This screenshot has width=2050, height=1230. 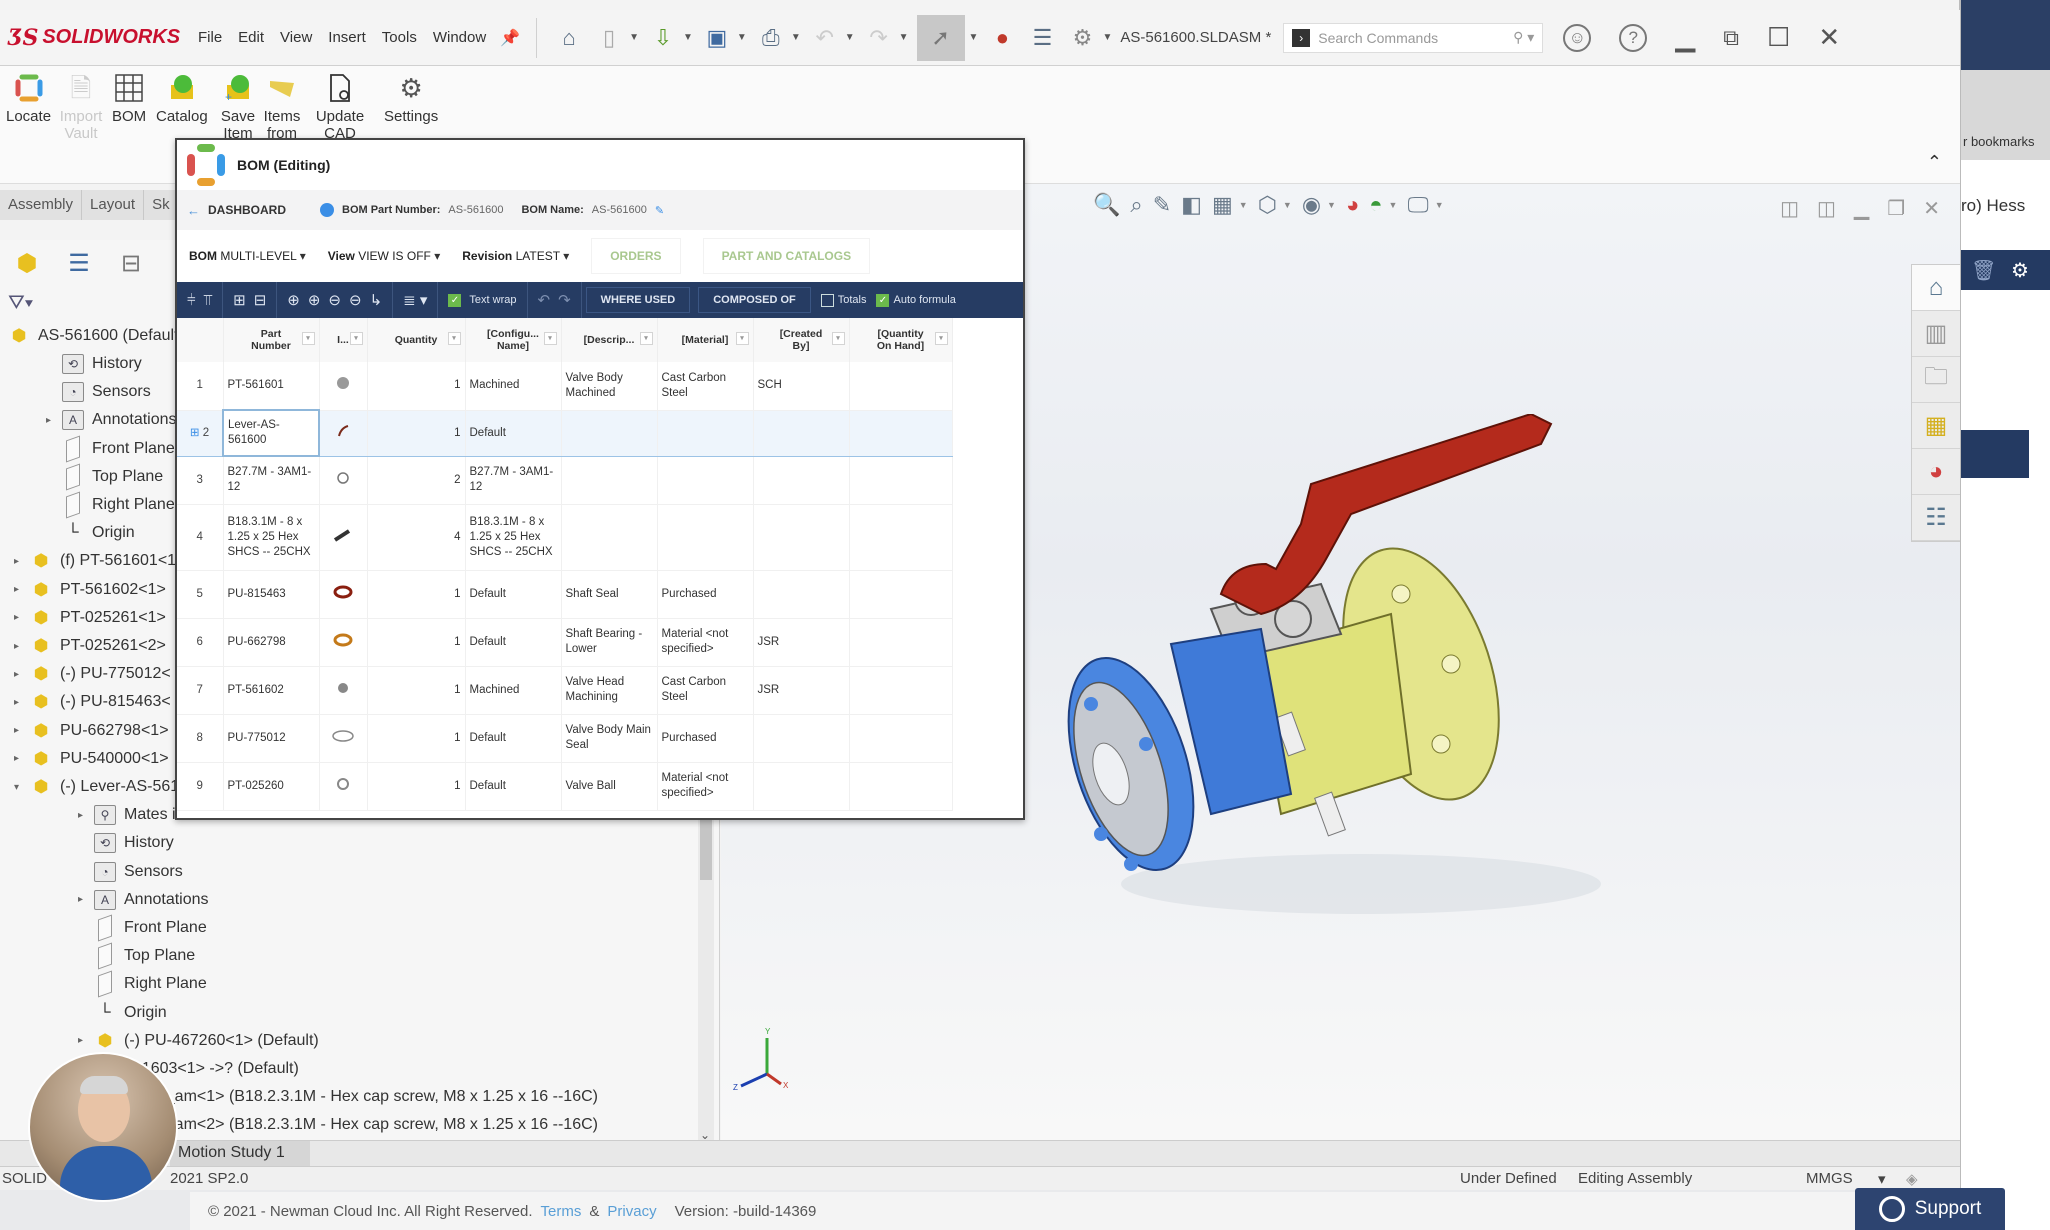 What do you see at coordinates (609, 594) in the screenshot?
I see `description-cell: Shaft Seal` at bounding box center [609, 594].